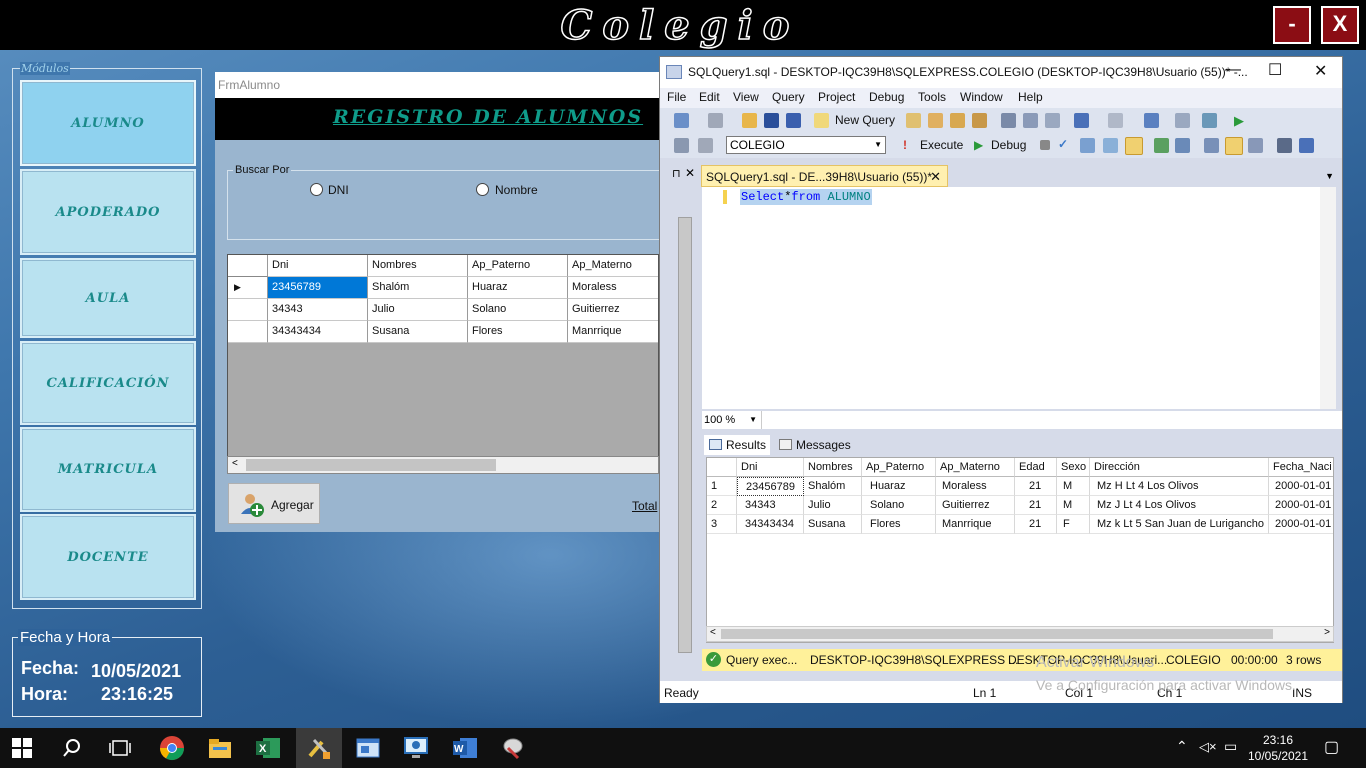 Image resolution: width=1366 pixels, height=768 pixels. Describe the element at coordinates (899, 467) in the screenshot. I see `result-header: Ap_Paterno` at that location.